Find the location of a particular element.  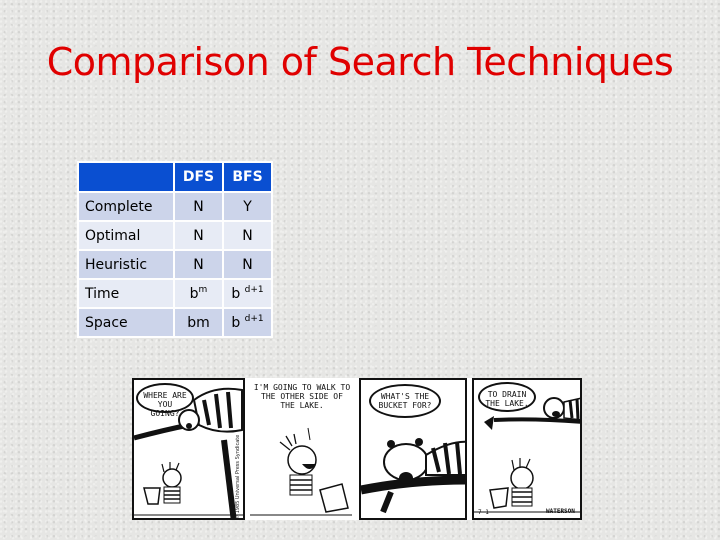

speech-bubble: TO DRAIN THE LAKE. is located at coordinates (507, 397).